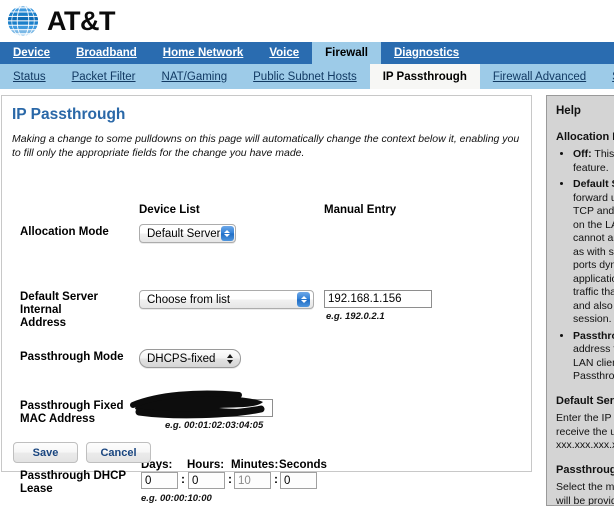  What do you see at coordinates (23, 21) in the screenshot?
I see `att-globe-icon` at bounding box center [23, 21].